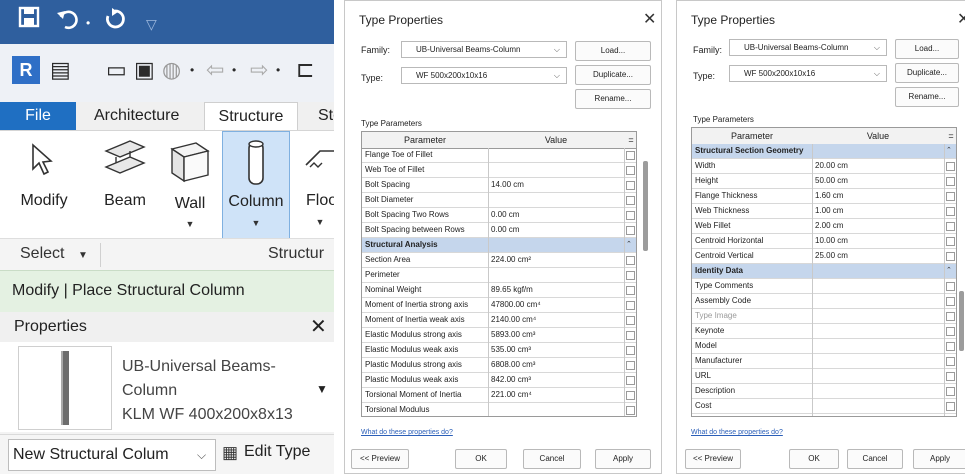 This screenshot has width=965, height=474. I want to click on parameter-row: Bolt Spacing between Rows 0.00 cm, so click(499, 230).